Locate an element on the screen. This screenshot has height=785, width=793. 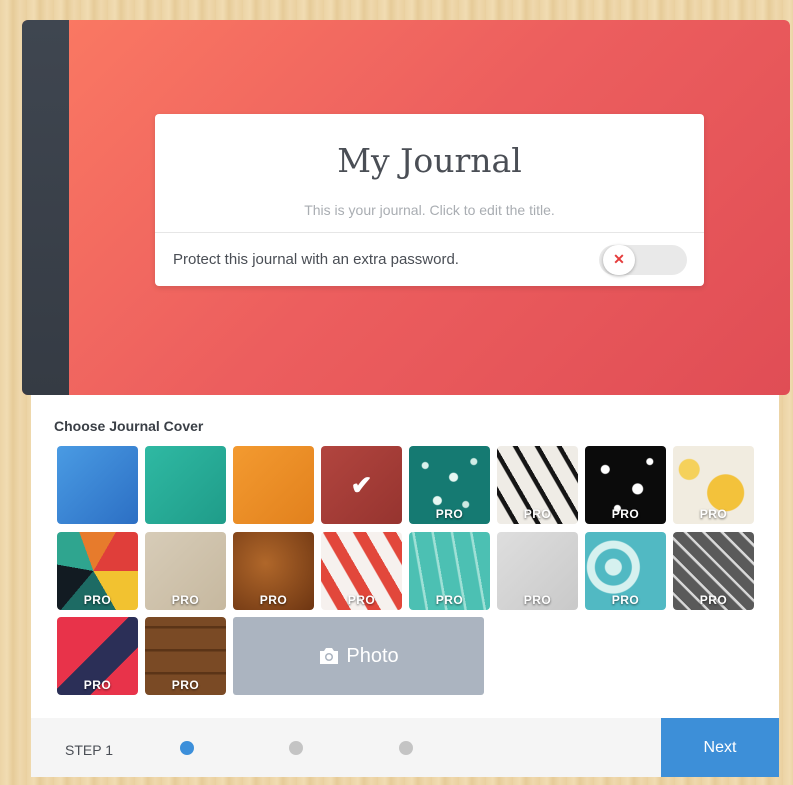
selected-check-icon: ✔ is located at coordinates (361, 485).